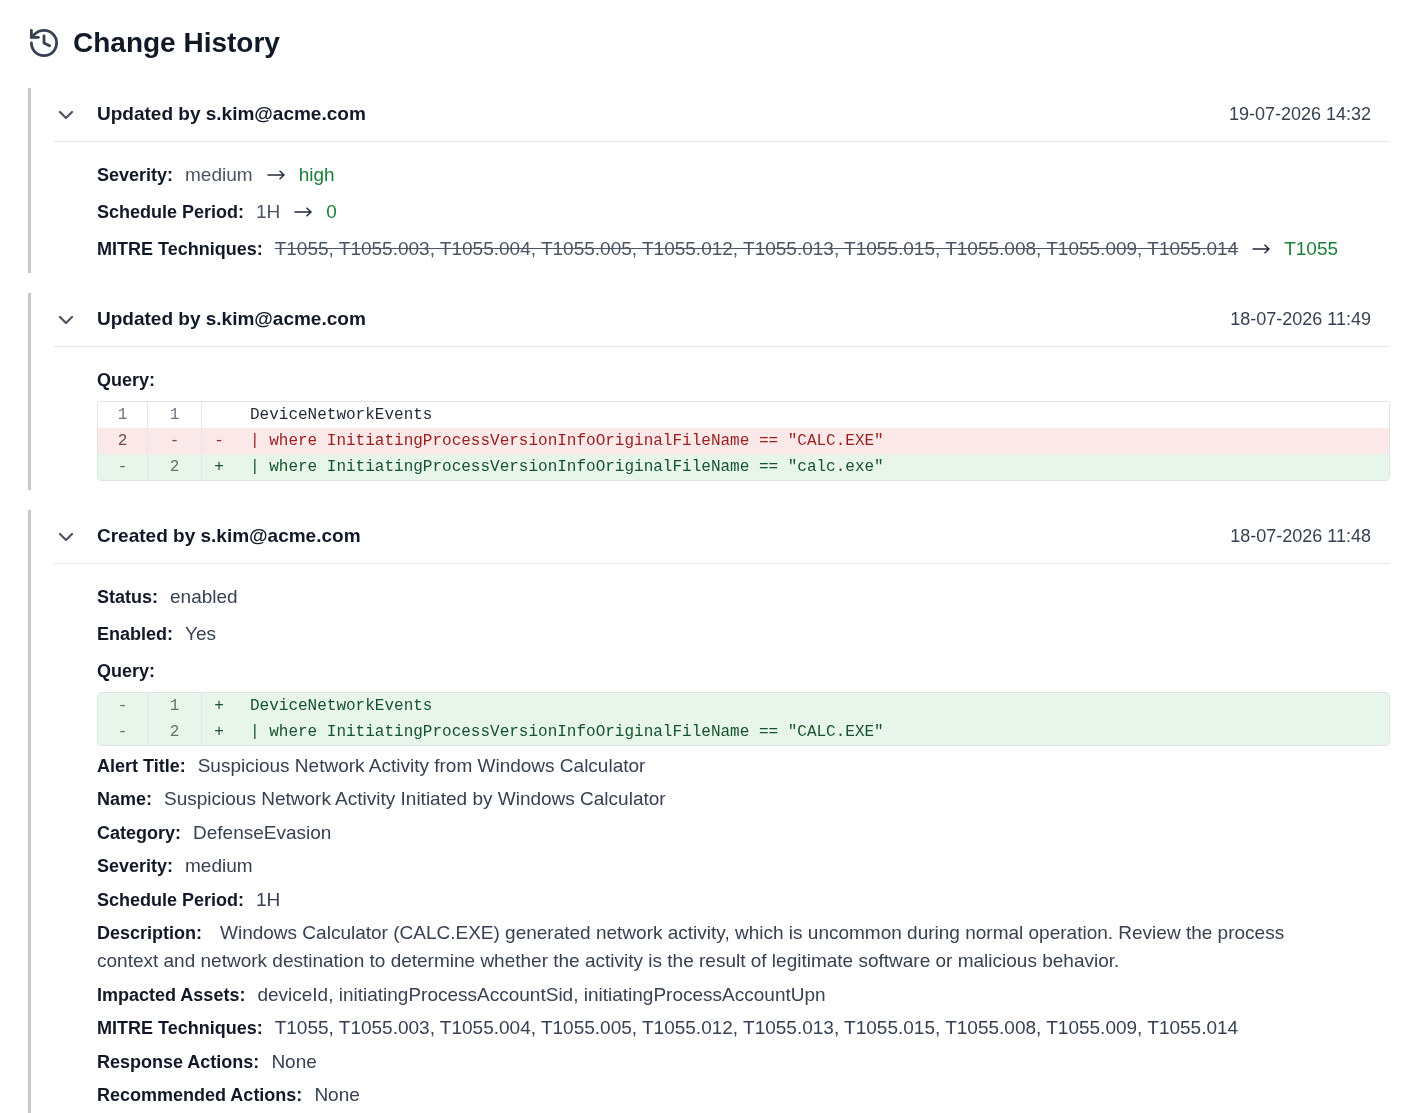 The height and width of the screenshot is (1113, 1414). Describe the element at coordinates (219, 441) in the screenshot. I see `diff-sign: -` at that location.